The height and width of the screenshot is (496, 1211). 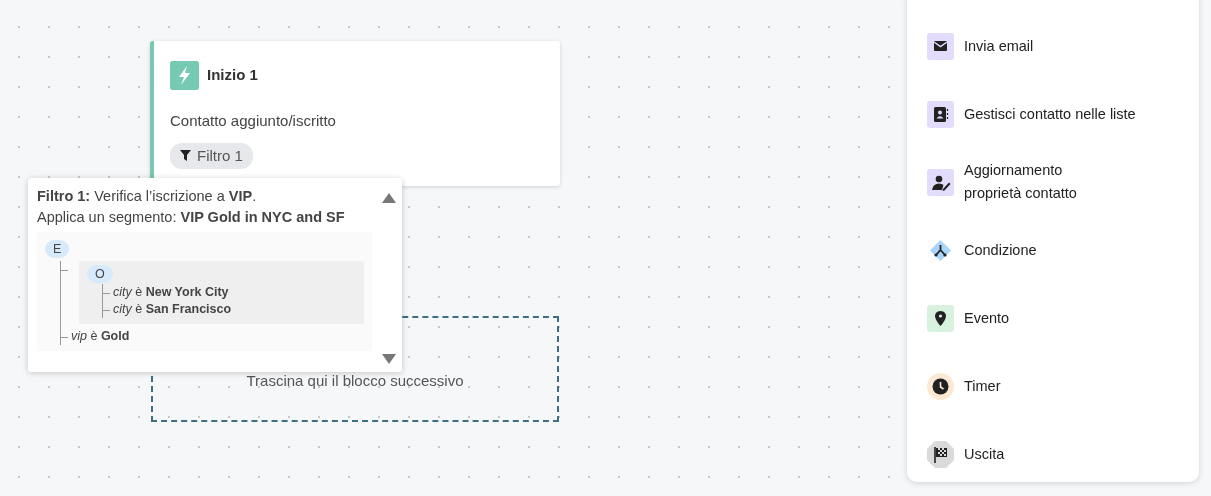 I want to click on operator-badge: E, so click(x=57, y=249).